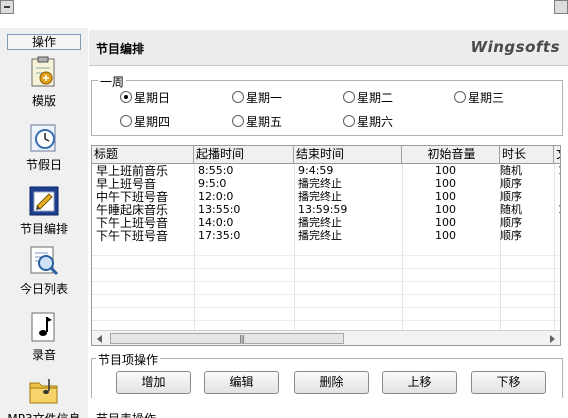  I want to click on week-group: 一周 星期日 星期一 星期二 星期三 星期四 星期五 星期六, so click(327, 104).